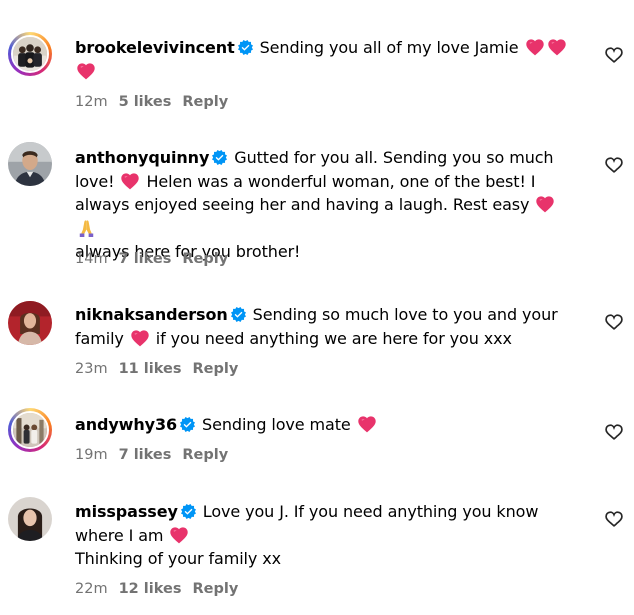 Image resolution: width=634 pixels, height=615 pixels. I want to click on comment-meta: 12m 5 likes Reply, so click(157, 102).